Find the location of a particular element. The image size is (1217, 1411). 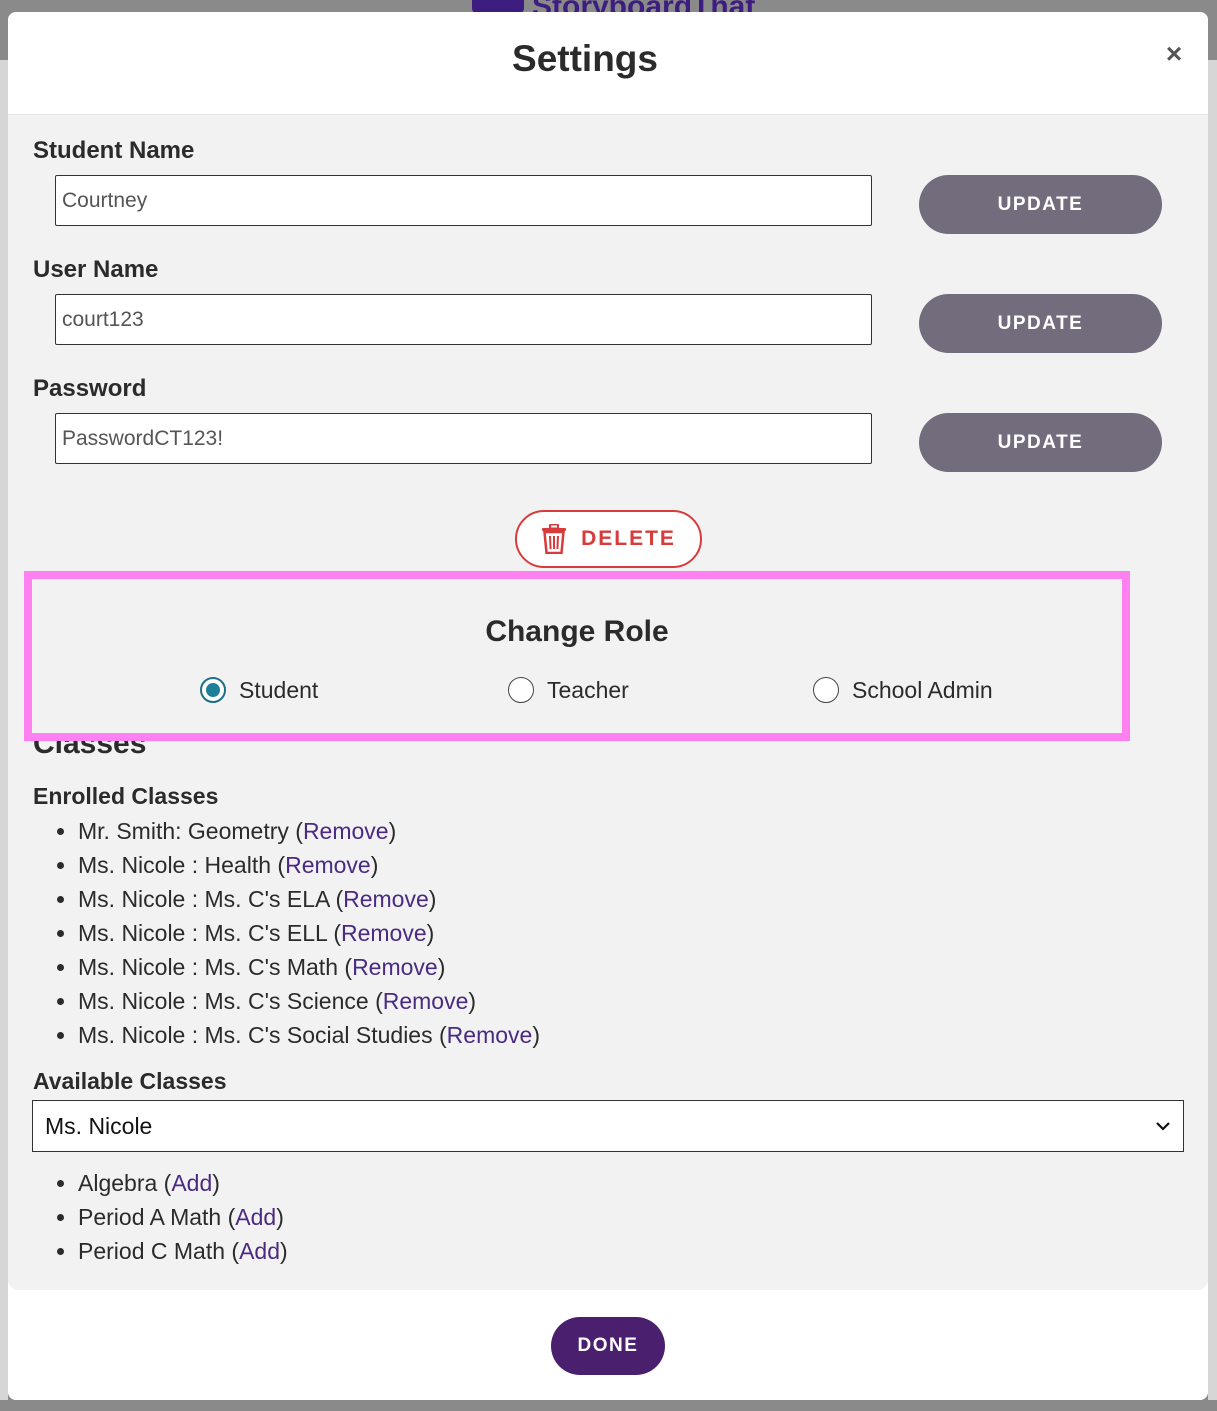

class-name: Ms. Nicole : Ms. C's Math is located at coordinates (208, 967).